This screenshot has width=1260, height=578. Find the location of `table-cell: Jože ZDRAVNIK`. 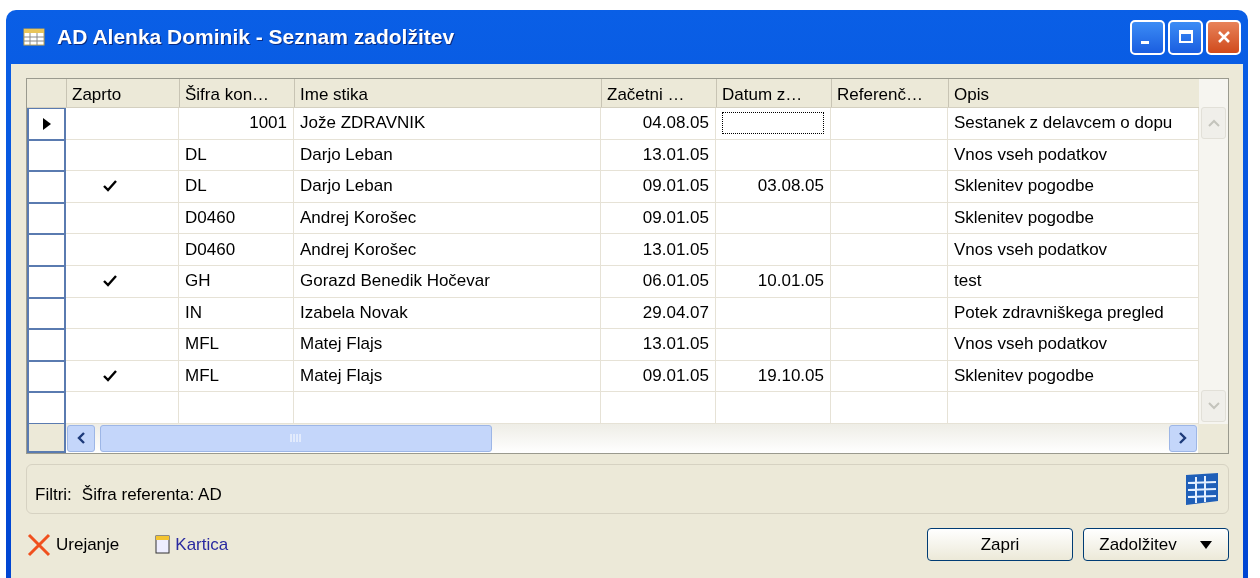

table-cell: Jože ZDRAVNIK is located at coordinates (447, 124).